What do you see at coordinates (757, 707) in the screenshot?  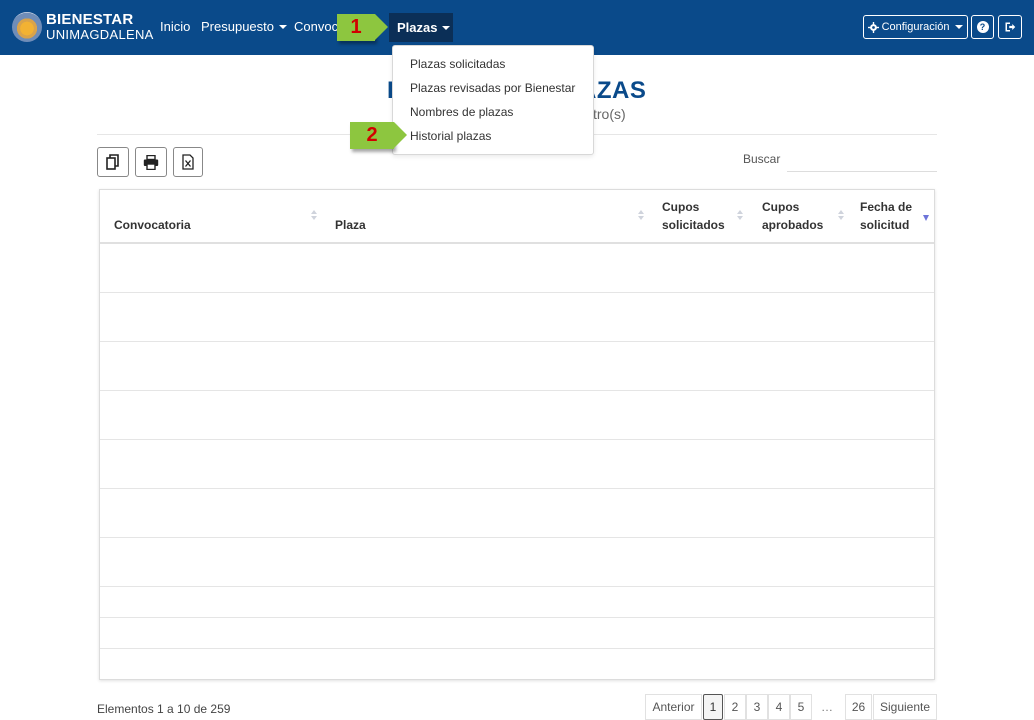 I see `pagination-page-3: 3` at bounding box center [757, 707].